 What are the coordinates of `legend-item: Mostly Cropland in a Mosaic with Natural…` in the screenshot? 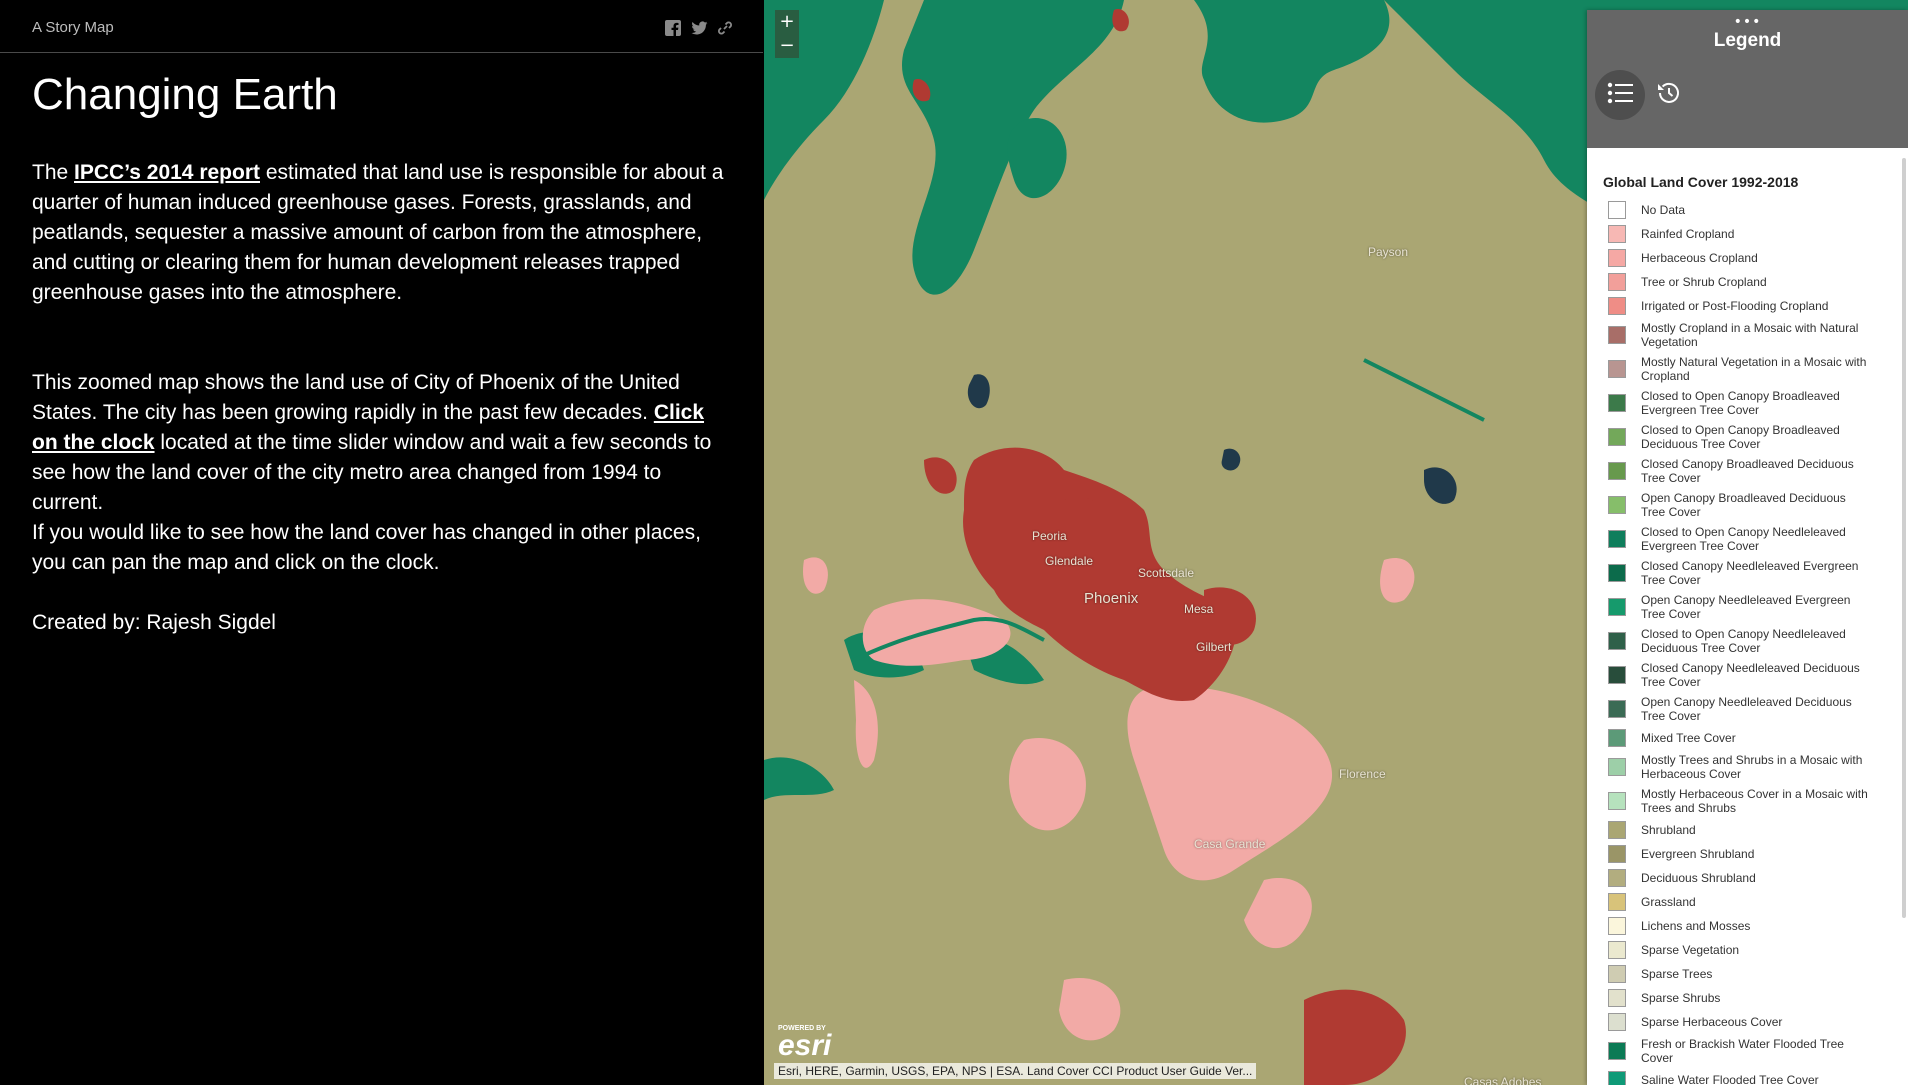 It's located at (1758, 335).